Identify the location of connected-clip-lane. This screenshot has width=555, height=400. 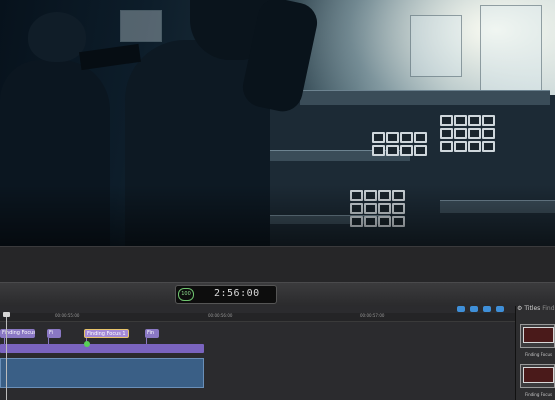
(102, 348).